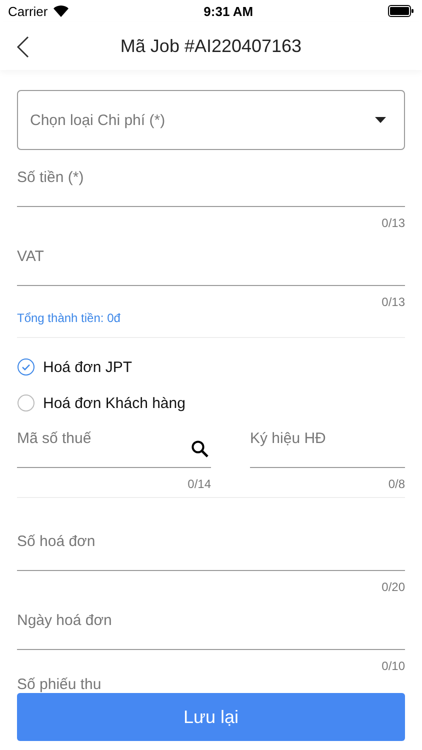  What do you see at coordinates (60, 11) in the screenshot?
I see `wifi-icon` at bounding box center [60, 11].